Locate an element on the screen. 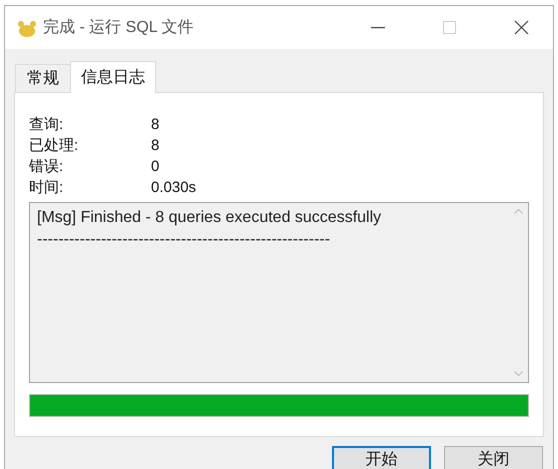 The image size is (558, 469). stat-value: 0.030s is located at coordinates (173, 188).